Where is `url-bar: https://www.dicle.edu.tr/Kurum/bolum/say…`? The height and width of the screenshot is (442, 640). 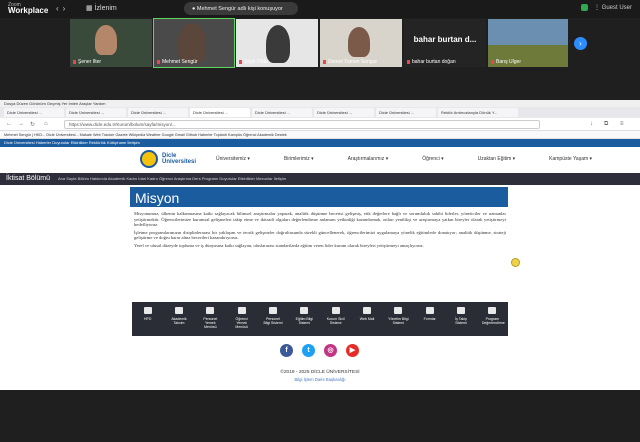 url-bar: https://www.dicle.edu.tr/Kurum/bolum/say… is located at coordinates (302, 124).